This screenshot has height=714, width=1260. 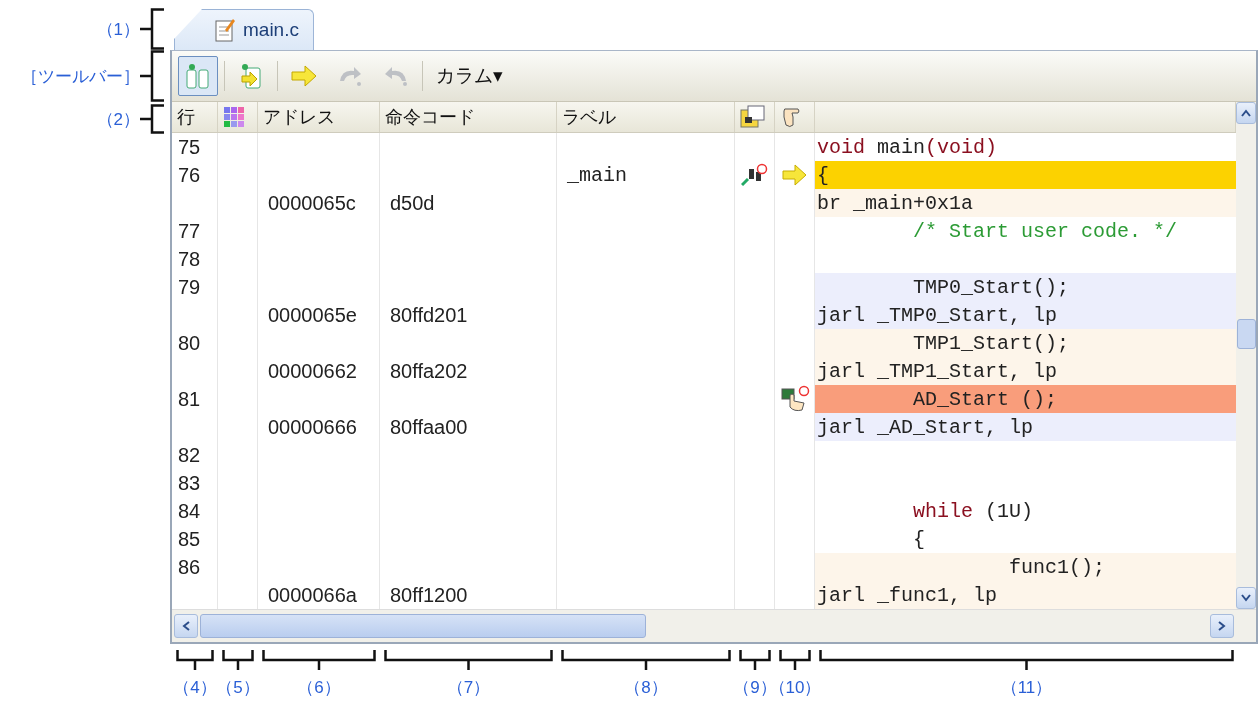 What do you see at coordinates (238, 688) in the screenshot?
I see `callout-label: （5）` at bounding box center [238, 688].